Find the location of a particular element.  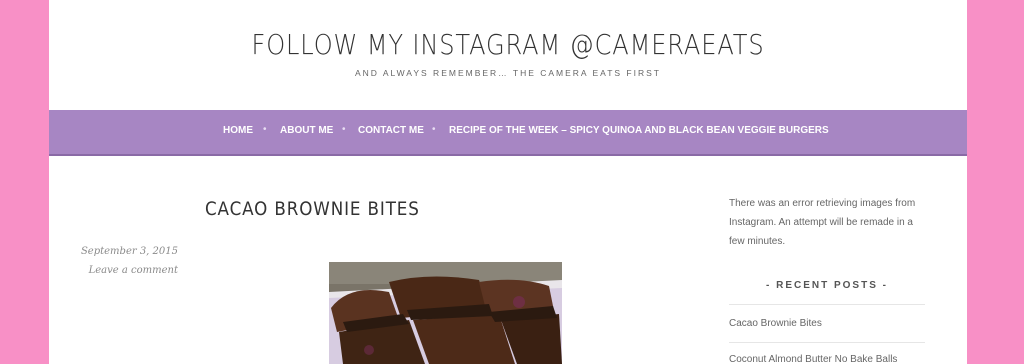

post-featured-image is located at coordinates (445, 313).